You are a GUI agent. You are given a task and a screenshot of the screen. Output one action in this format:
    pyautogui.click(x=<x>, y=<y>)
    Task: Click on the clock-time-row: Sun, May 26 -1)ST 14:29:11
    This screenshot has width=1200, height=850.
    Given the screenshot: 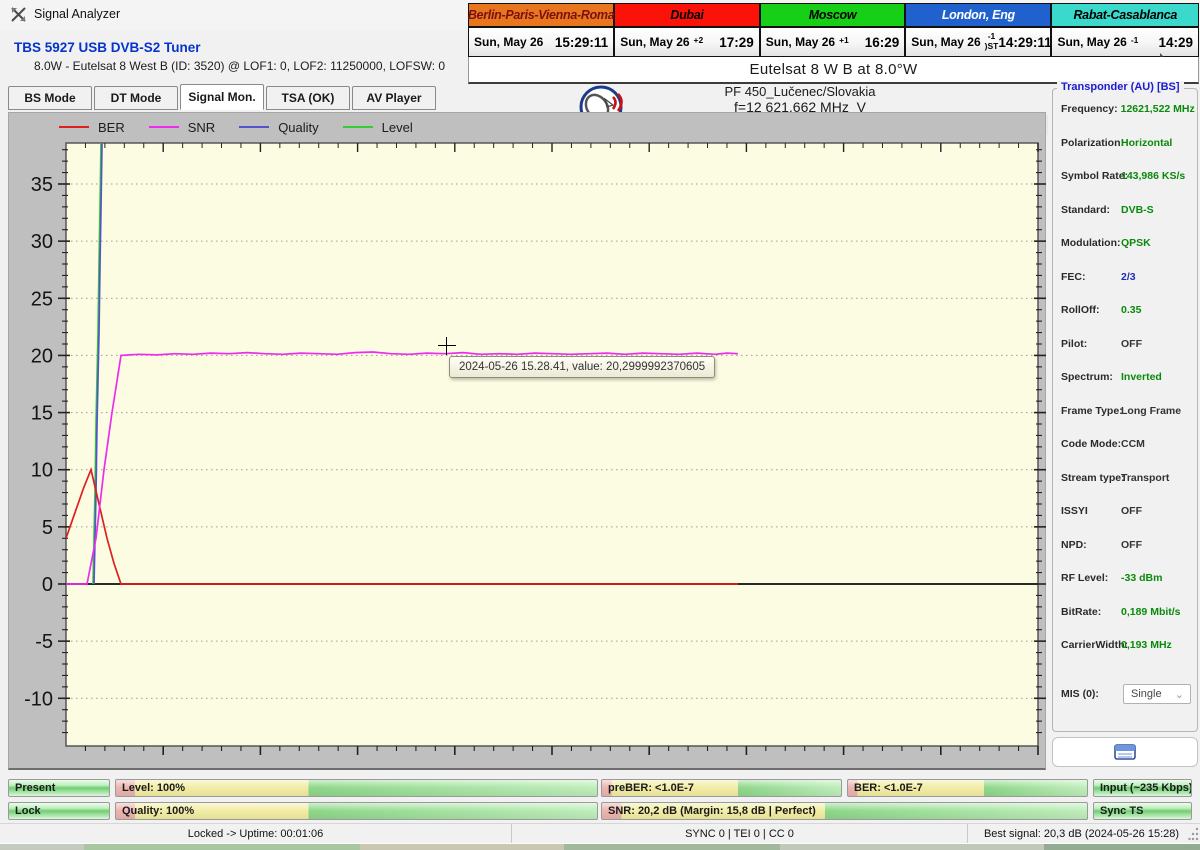 What is the action you would take?
    pyautogui.click(x=979, y=42)
    